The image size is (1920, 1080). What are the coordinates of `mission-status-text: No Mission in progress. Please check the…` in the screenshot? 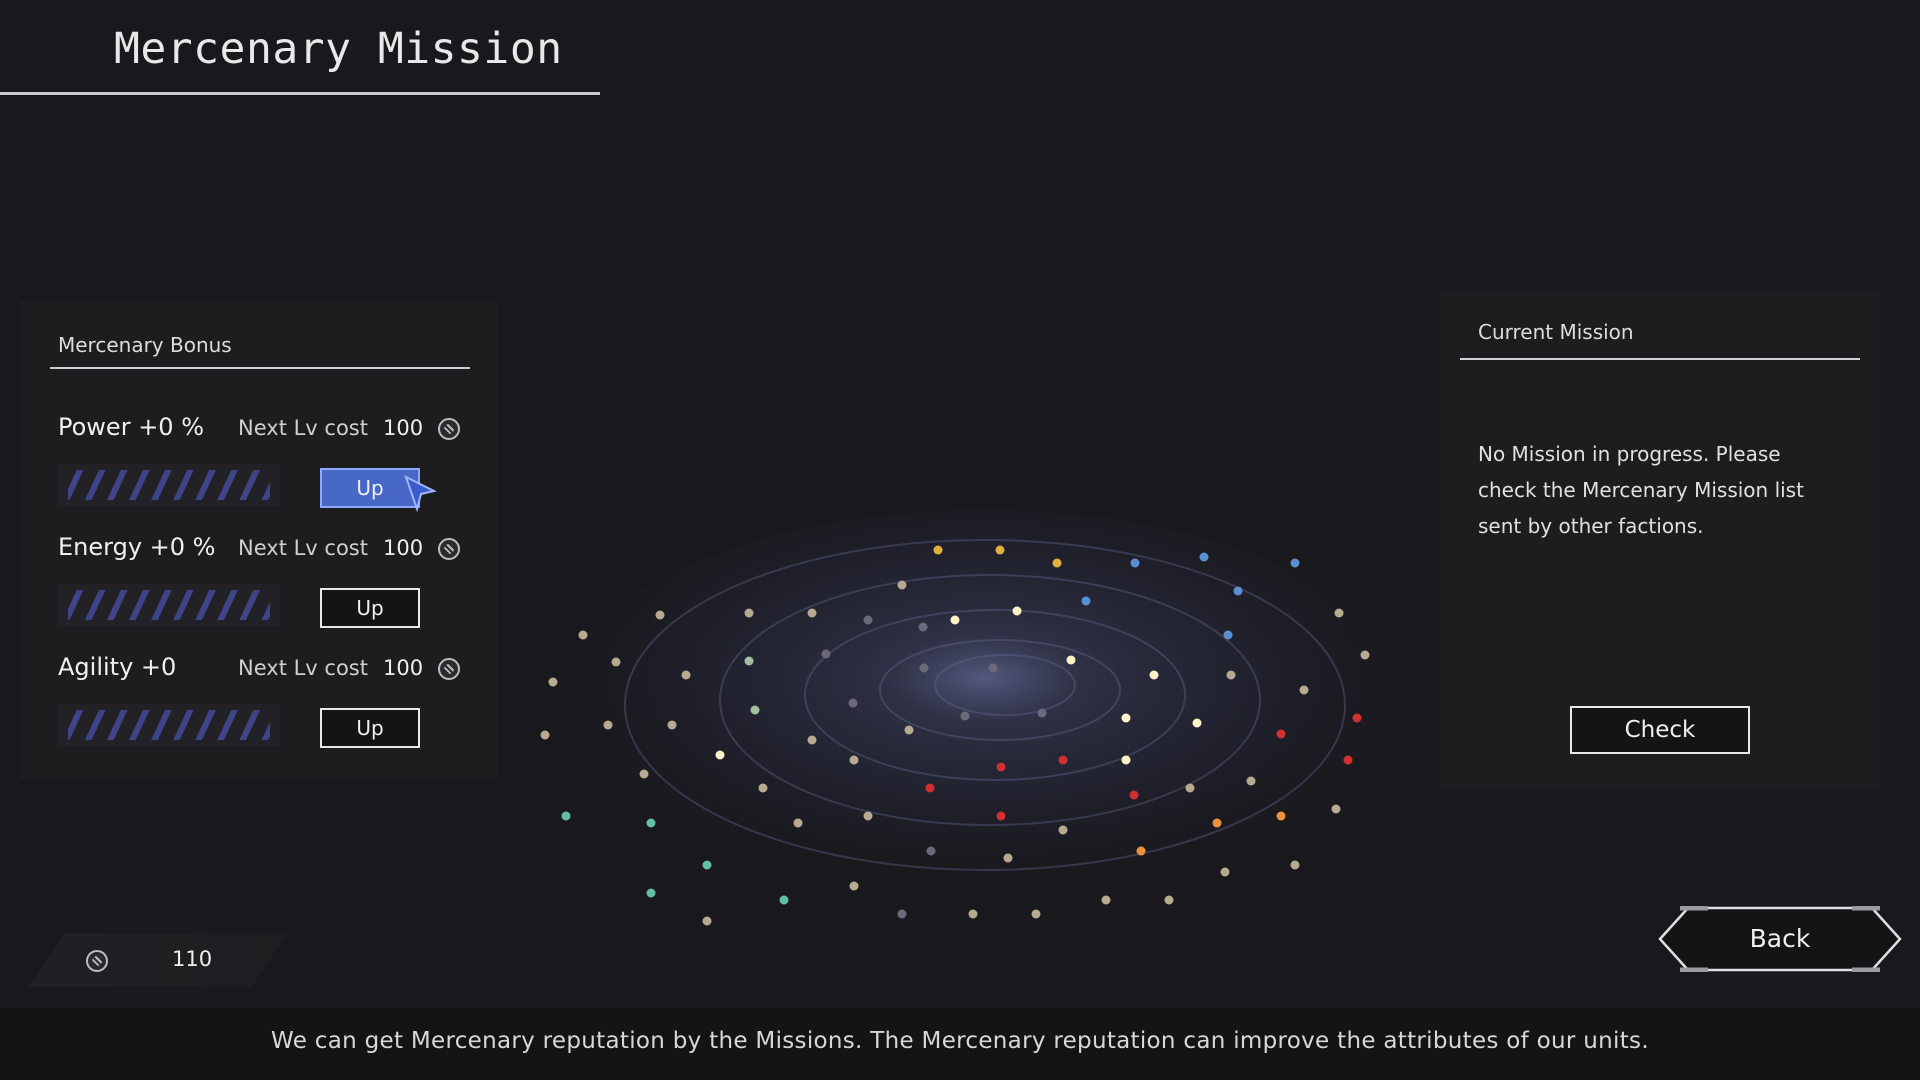 It's located at (1641, 490).